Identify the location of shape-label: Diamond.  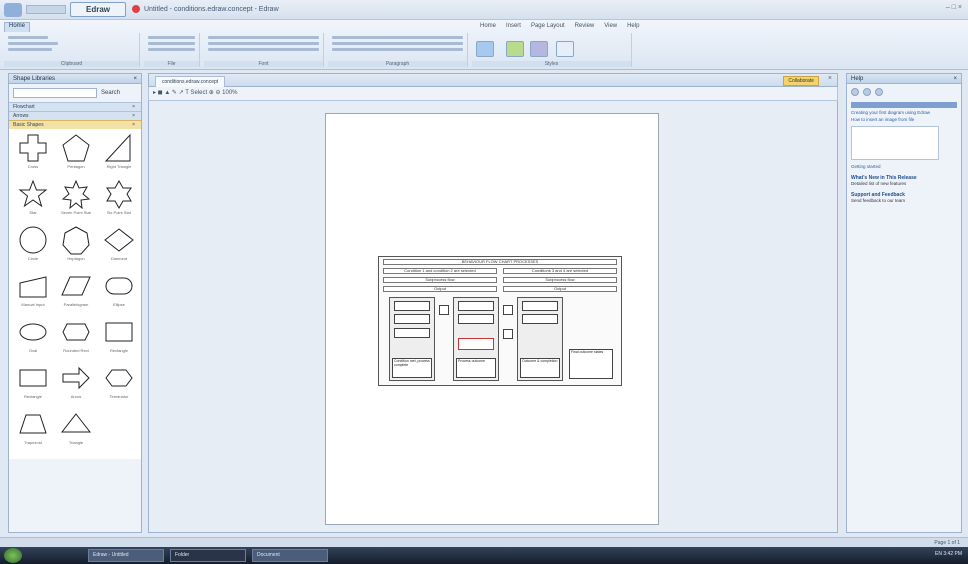
(118, 258).